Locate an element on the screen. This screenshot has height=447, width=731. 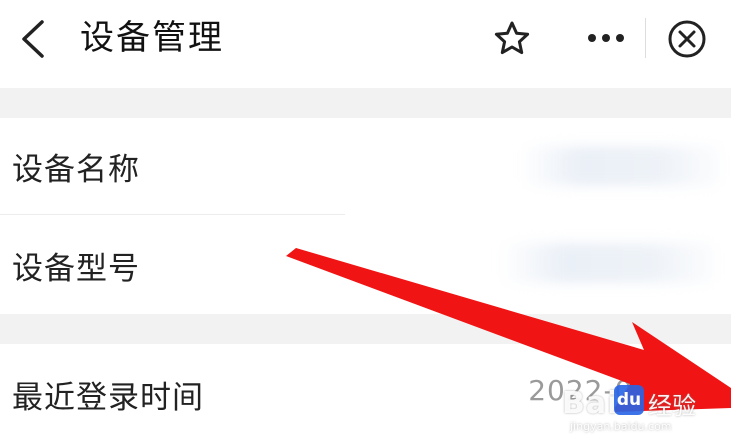
watermark-du-badge: du is located at coordinates (629, 400).